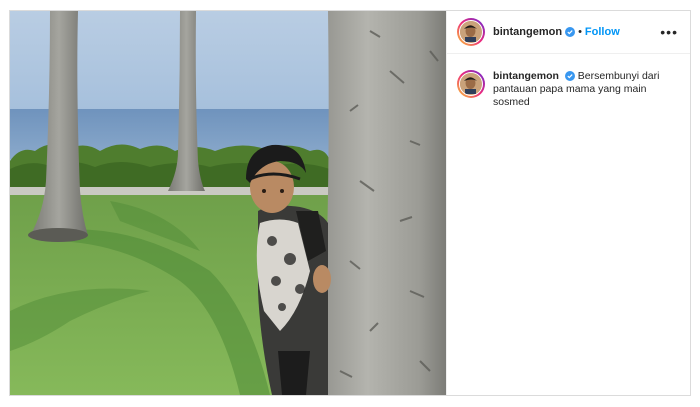 This screenshot has width=700, height=407. I want to click on caption-username-link: bintangemon, so click(526, 76).